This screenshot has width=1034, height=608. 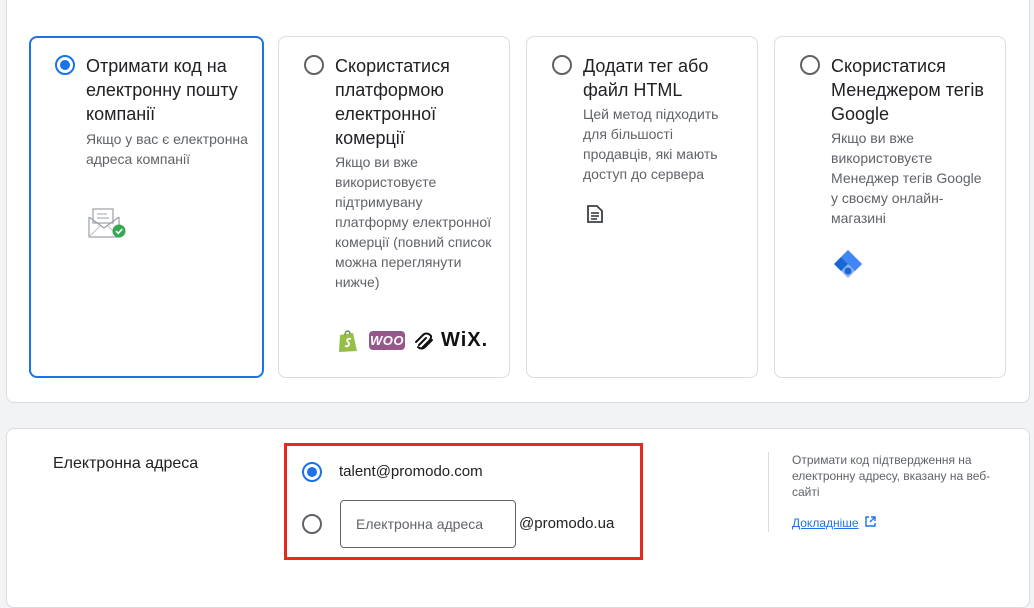 What do you see at coordinates (348, 343) in the screenshot?
I see `shopify-icon` at bounding box center [348, 343].